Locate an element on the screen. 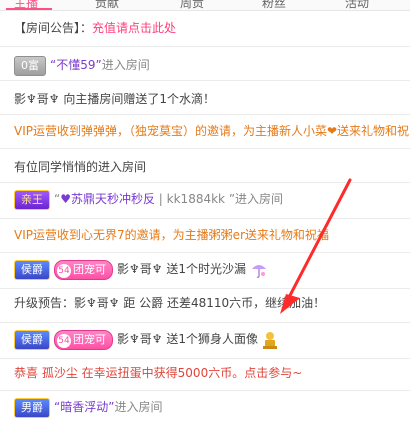 This screenshot has width=410, height=430. chat-message-lucky-egg: 恭喜 孤沙尘 在幸运扭蛋中获得5000六币。点击参与~ is located at coordinates (212, 373).